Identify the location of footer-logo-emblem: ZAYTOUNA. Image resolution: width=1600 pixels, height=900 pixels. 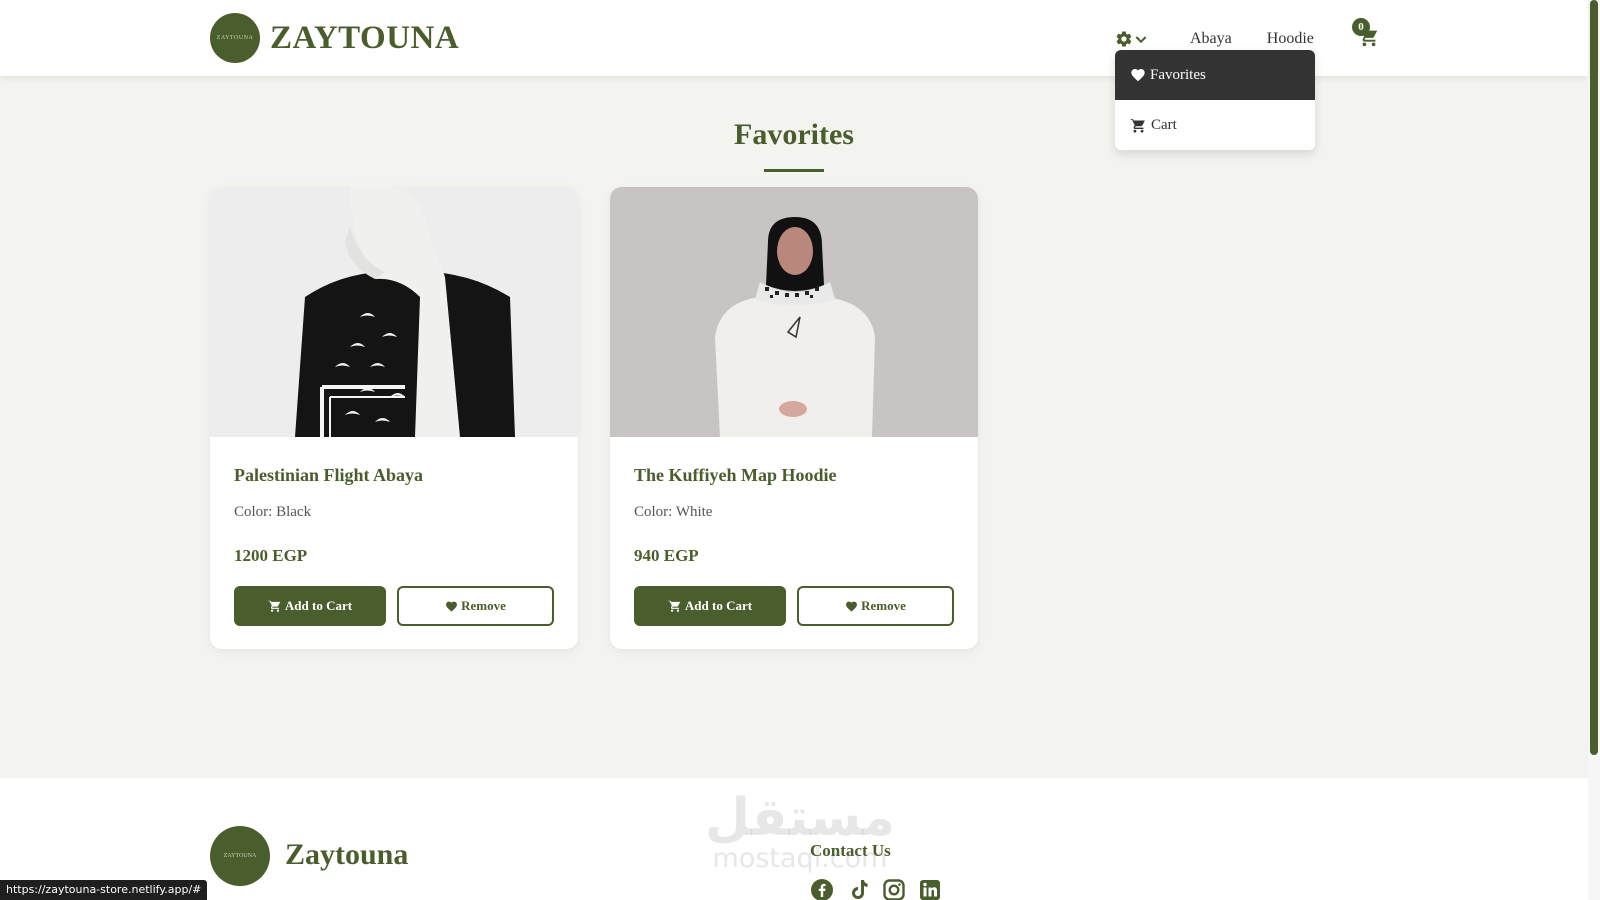
(240, 856).